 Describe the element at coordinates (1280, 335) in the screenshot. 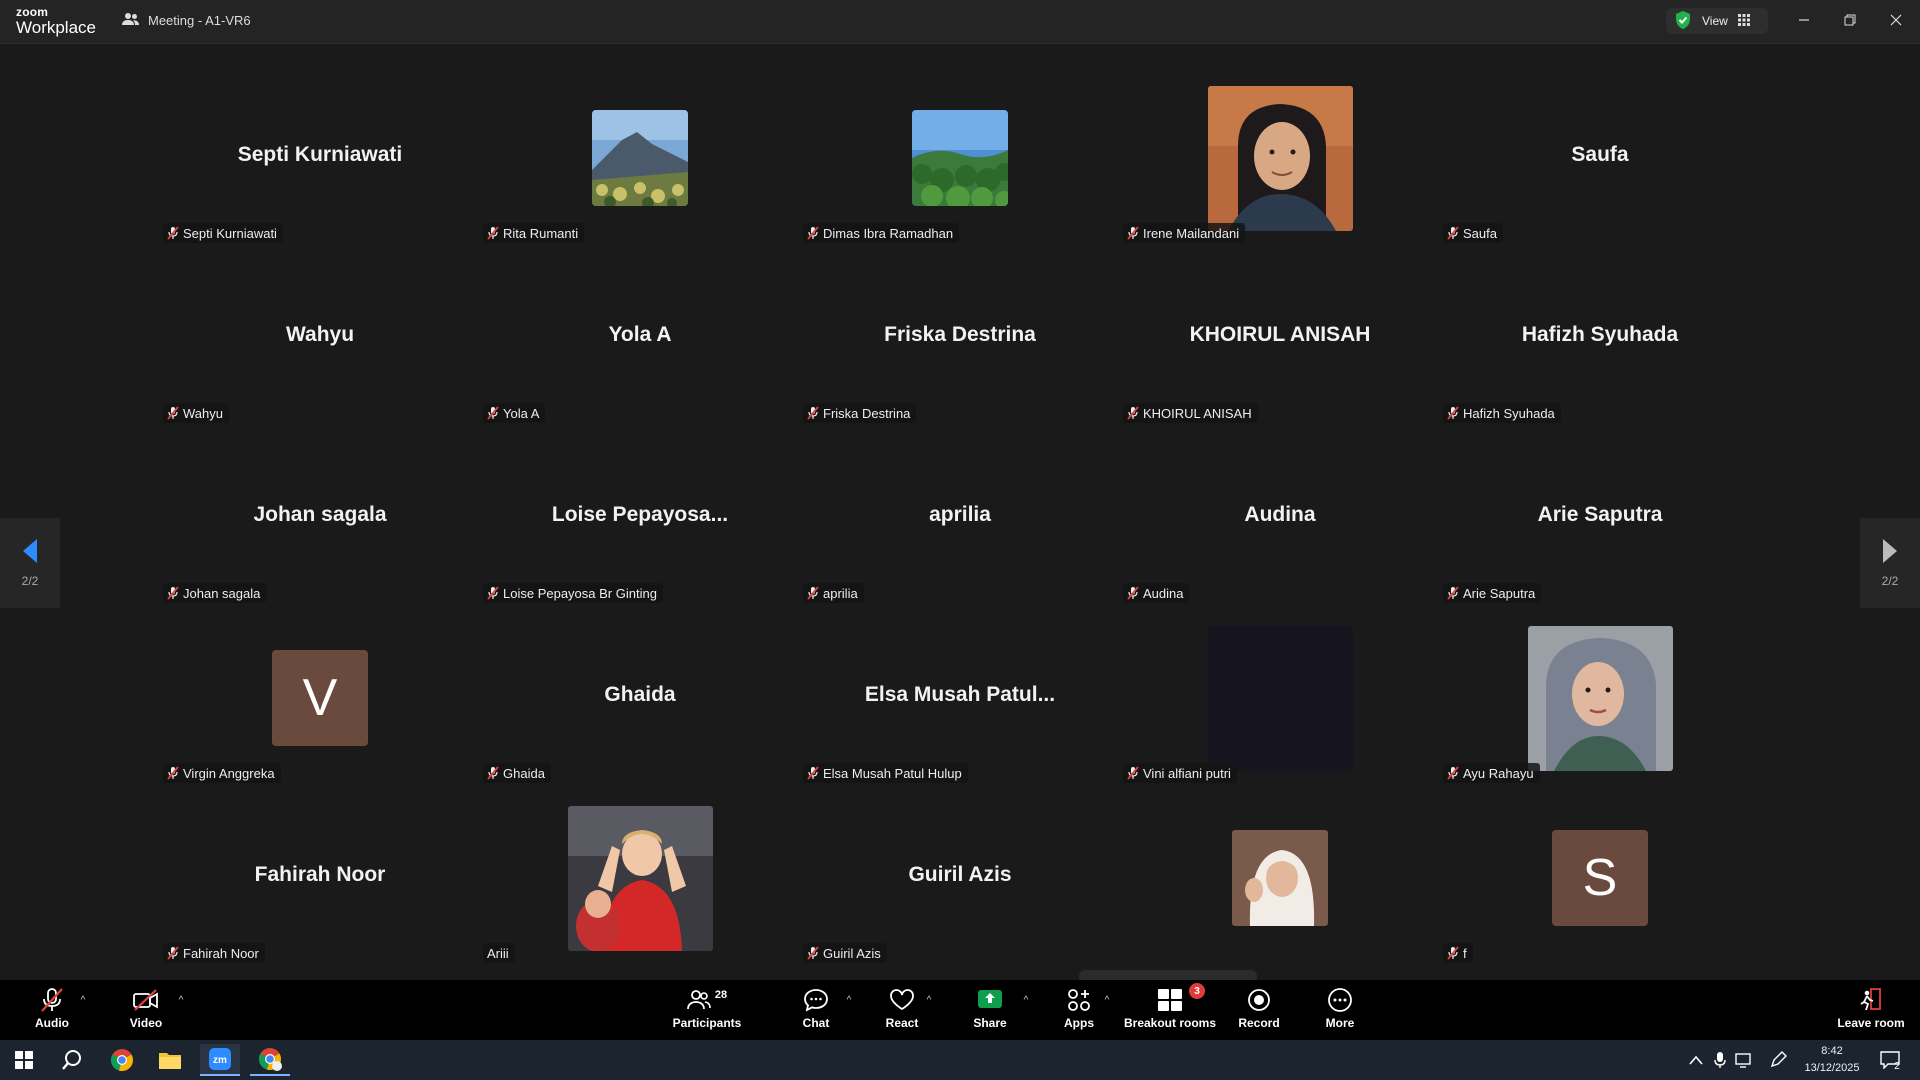

I see `participant-tile: KHOIRUL ANISAH KHOIRUL ANISAH` at that location.